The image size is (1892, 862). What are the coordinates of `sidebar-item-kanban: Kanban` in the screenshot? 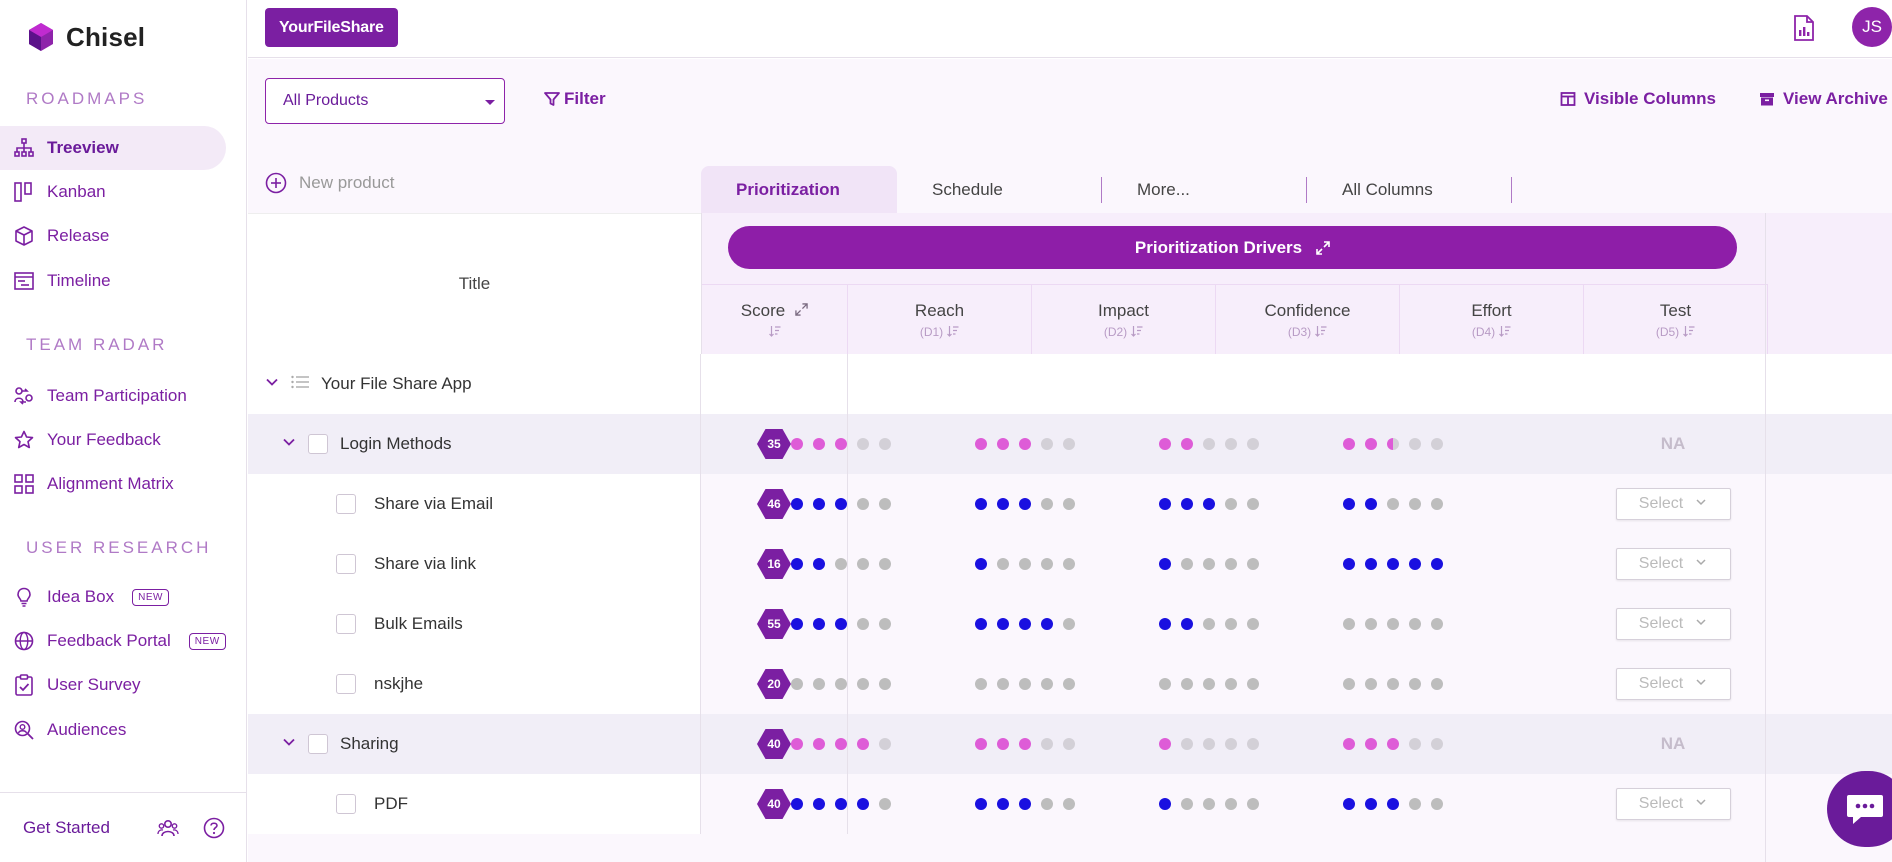 It's located at (113, 192).